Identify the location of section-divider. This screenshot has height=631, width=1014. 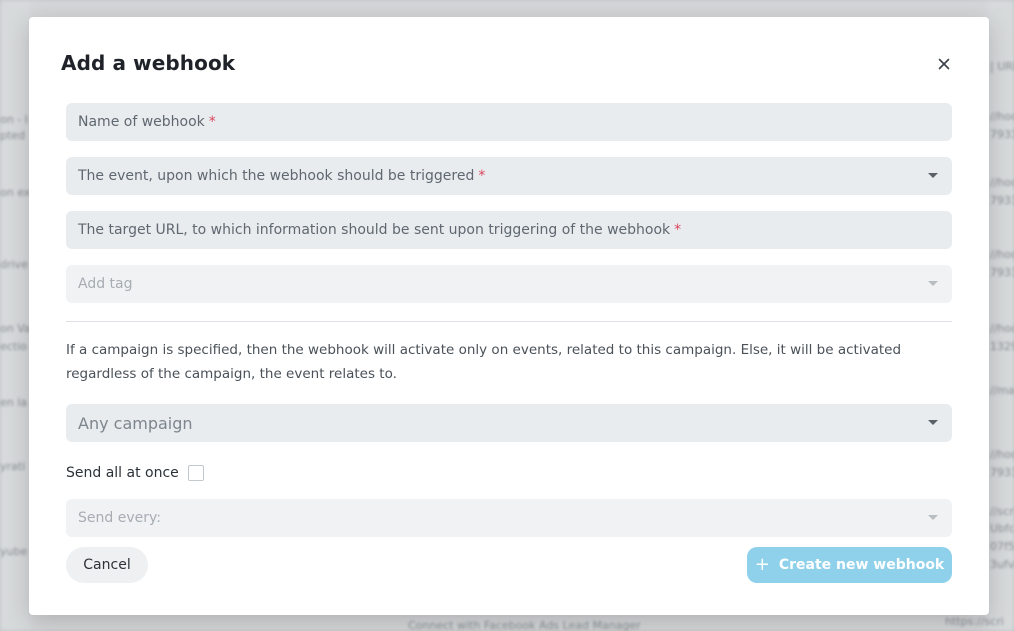
(509, 321).